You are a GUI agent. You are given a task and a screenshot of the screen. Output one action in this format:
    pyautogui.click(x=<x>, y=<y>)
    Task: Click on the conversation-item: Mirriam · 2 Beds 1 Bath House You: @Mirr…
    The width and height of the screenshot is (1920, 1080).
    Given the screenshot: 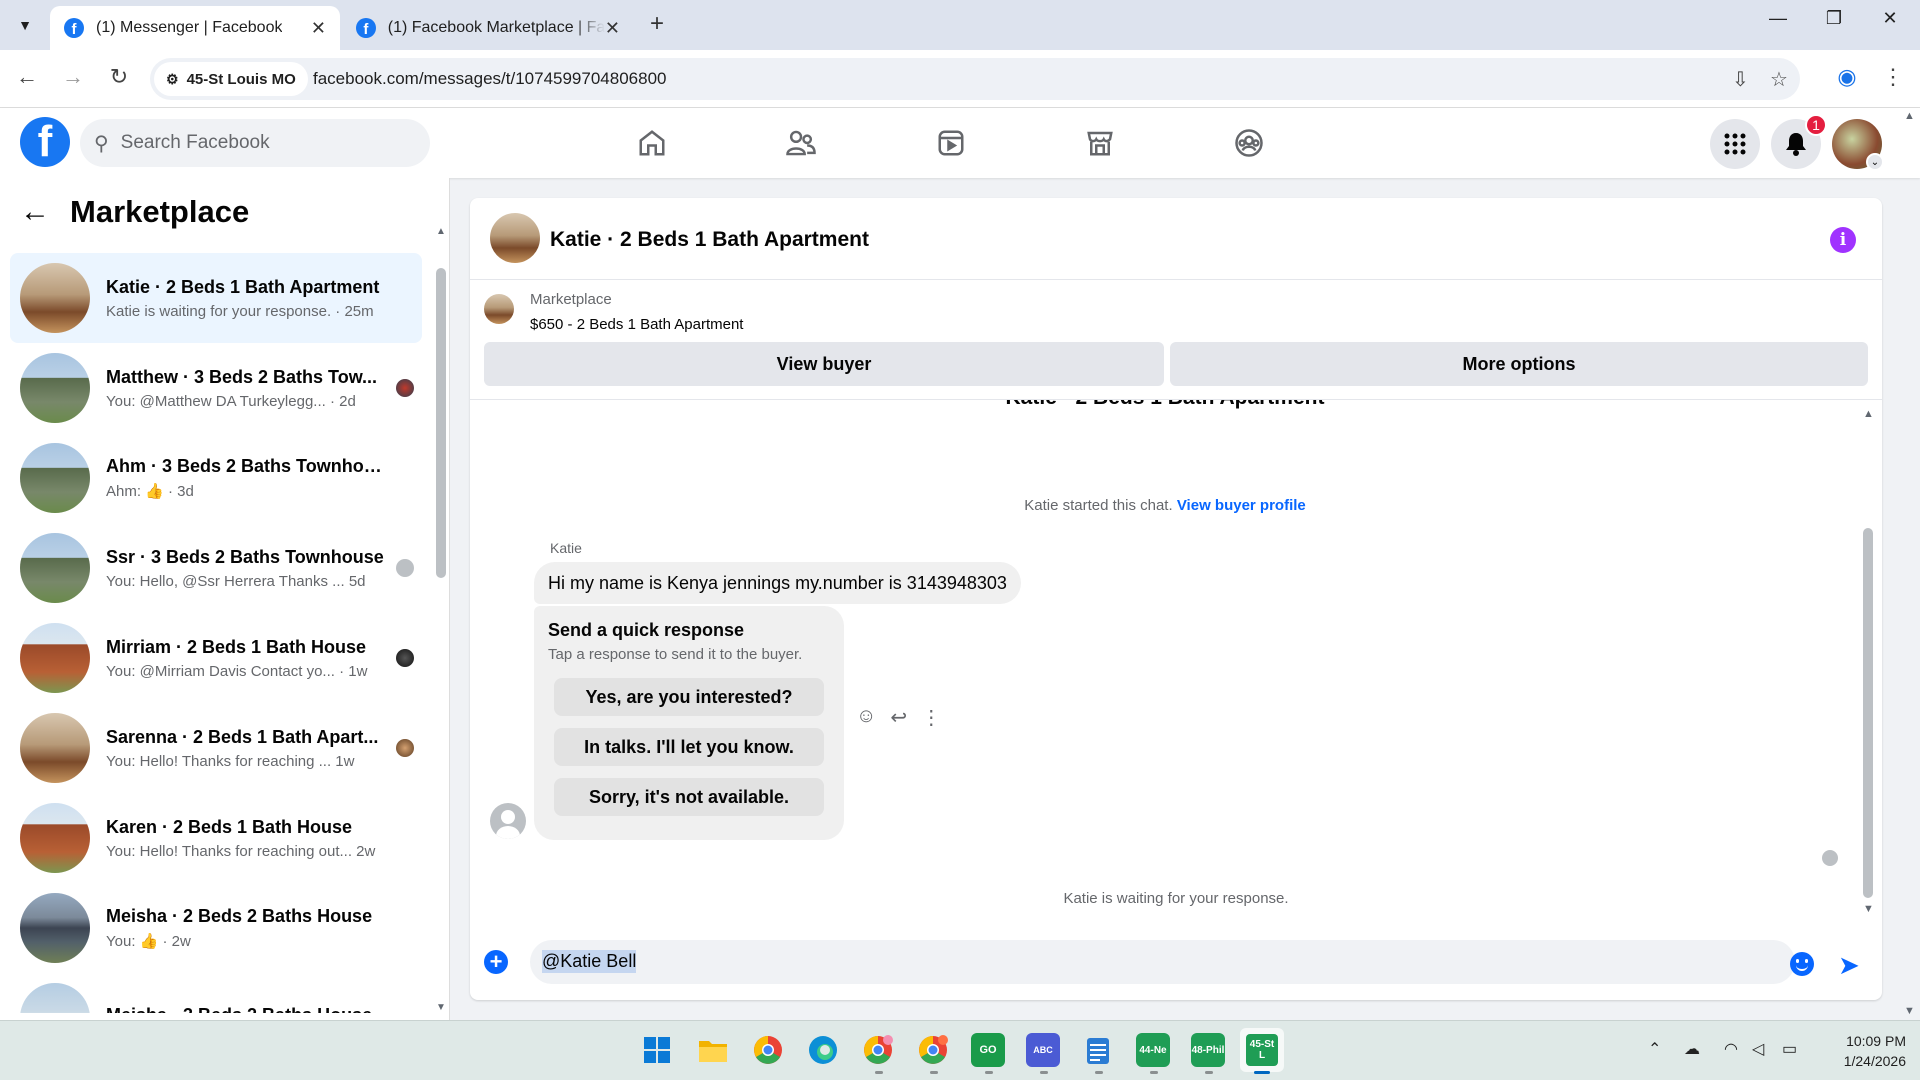 What is the action you would take?
    pyautogui.click(x=216, y=658)
    